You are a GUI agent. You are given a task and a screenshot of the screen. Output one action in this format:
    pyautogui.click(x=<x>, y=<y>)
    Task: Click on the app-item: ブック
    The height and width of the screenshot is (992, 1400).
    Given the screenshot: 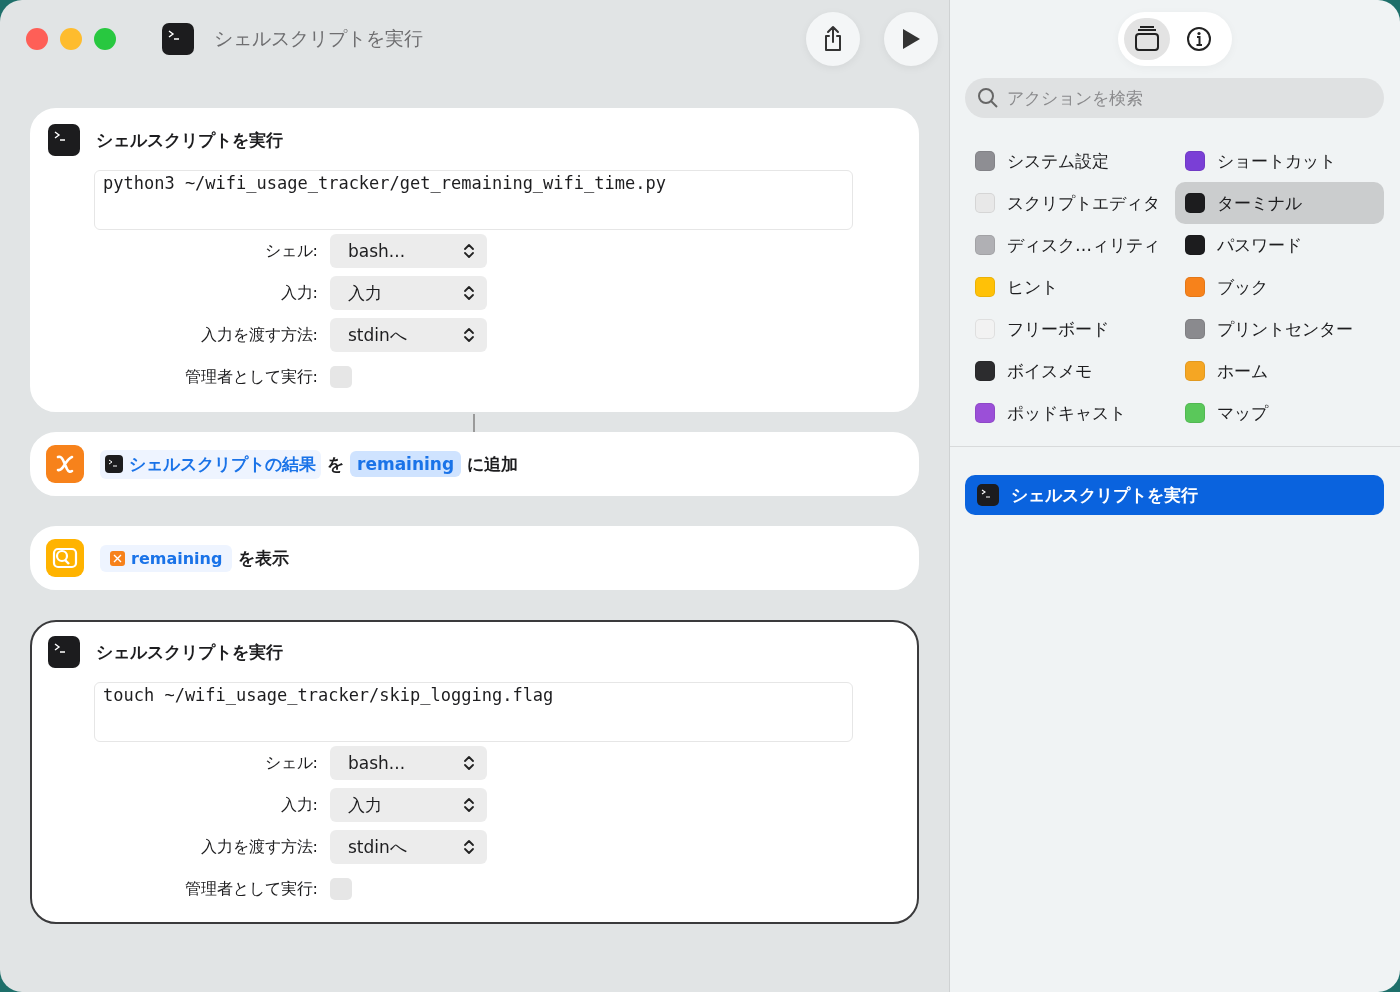 What is the action you would take?
    pyautogui.click(x=1279, y=287)
    